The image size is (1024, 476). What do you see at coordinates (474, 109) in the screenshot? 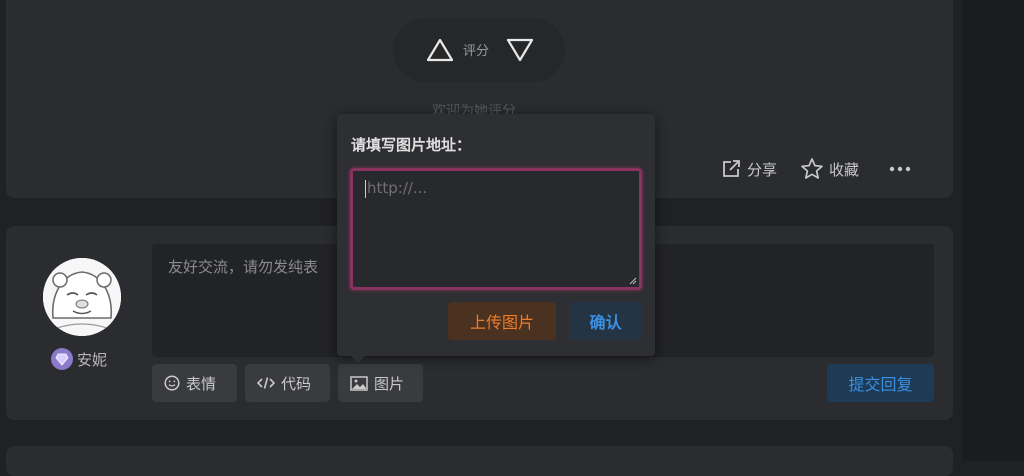
I see `rating-hint: 欢迎为她评分` at bounding box center [474, 109].